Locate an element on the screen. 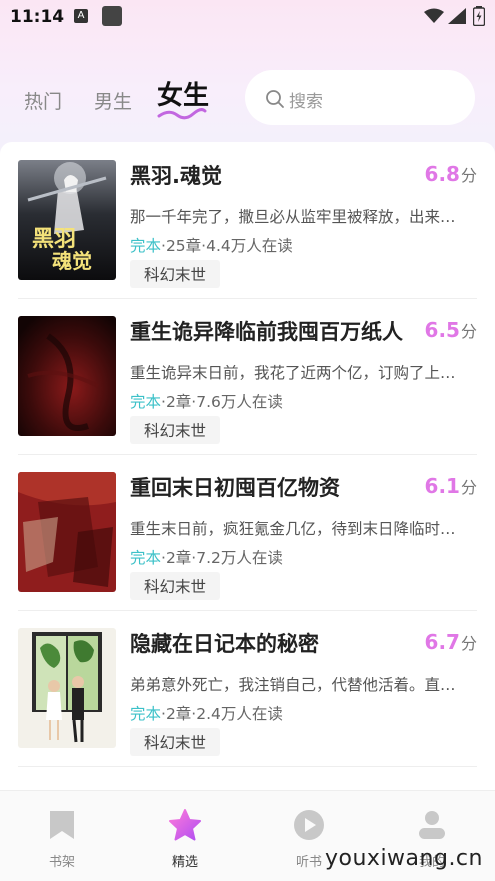  tab-male: 男生 is located at coordinates (113, 100).